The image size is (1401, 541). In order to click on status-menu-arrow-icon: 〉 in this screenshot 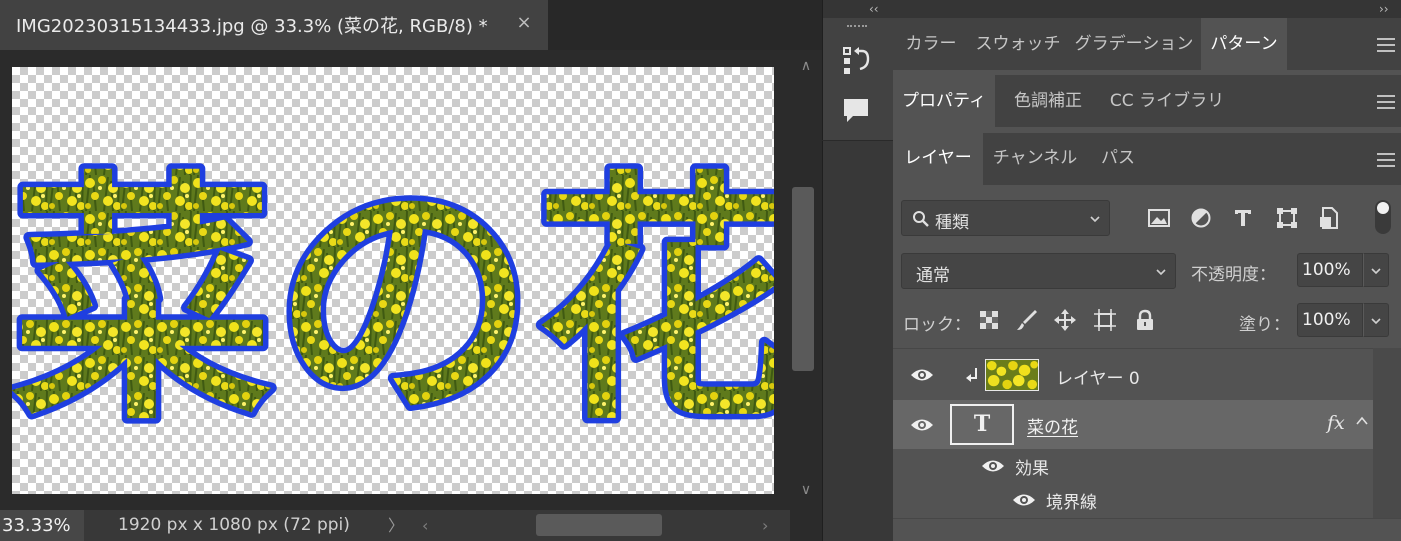, I will do `click(396, 525)`.